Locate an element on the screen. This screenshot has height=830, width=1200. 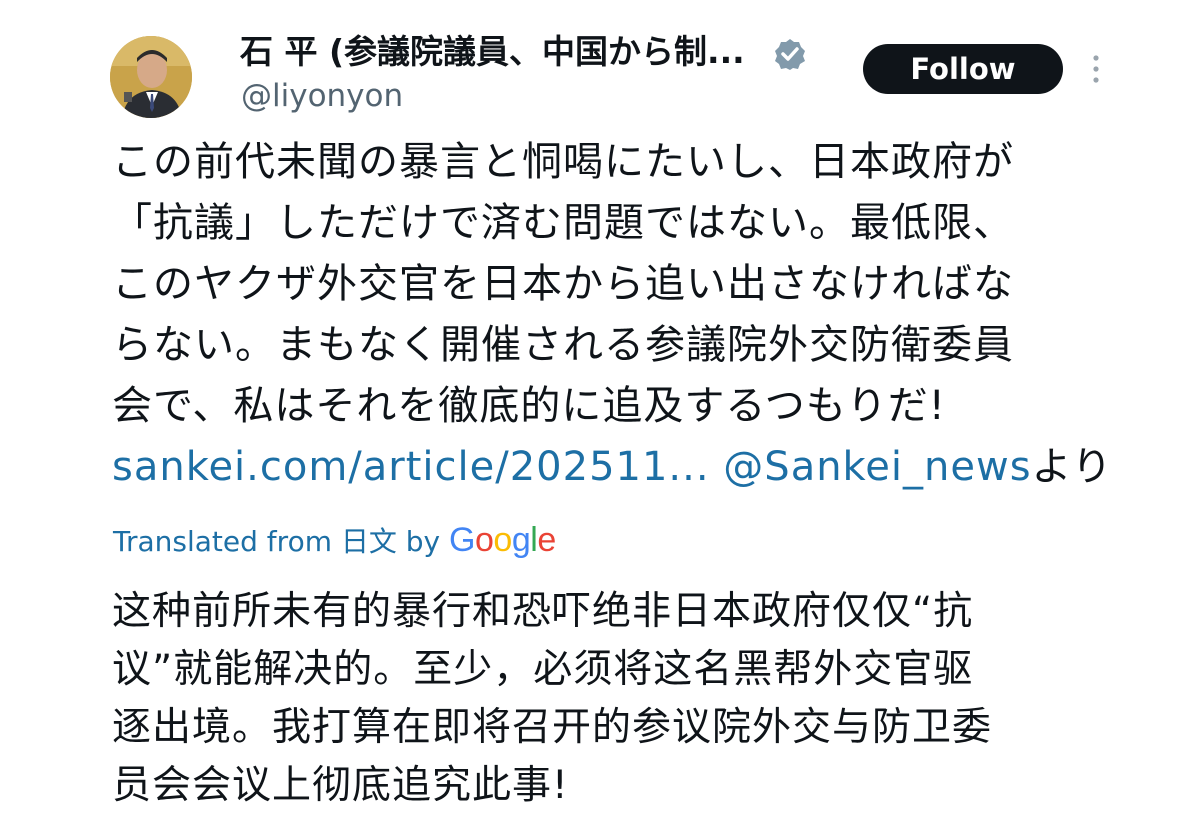
avatar-photo is located at coordinates (151, 77).